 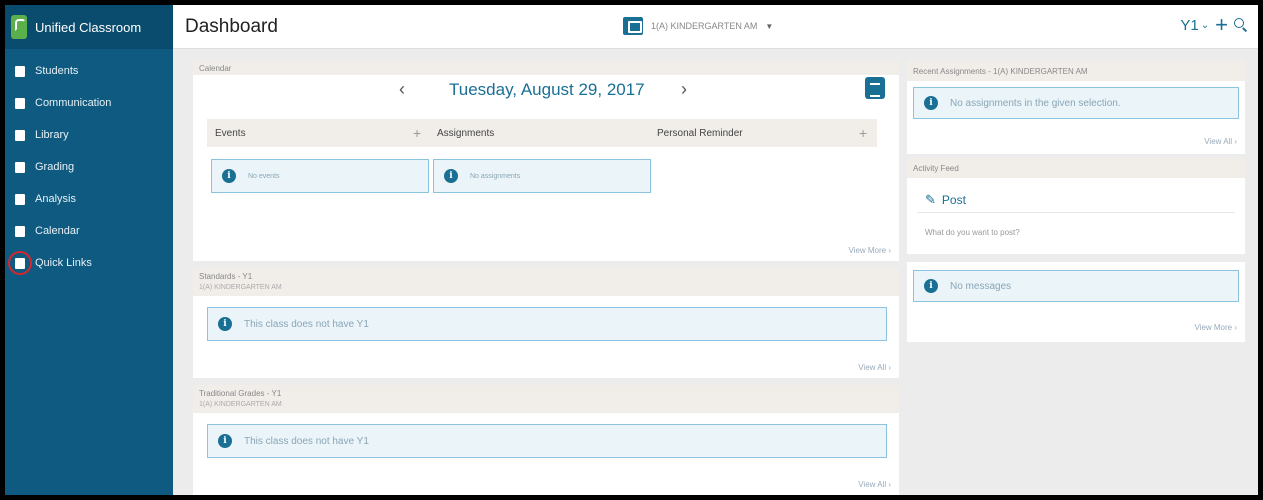 What do you see at coordinates (320, 176) in the screenshot?
I see `no-events-message: i No events` at bounding box center [320, 176].